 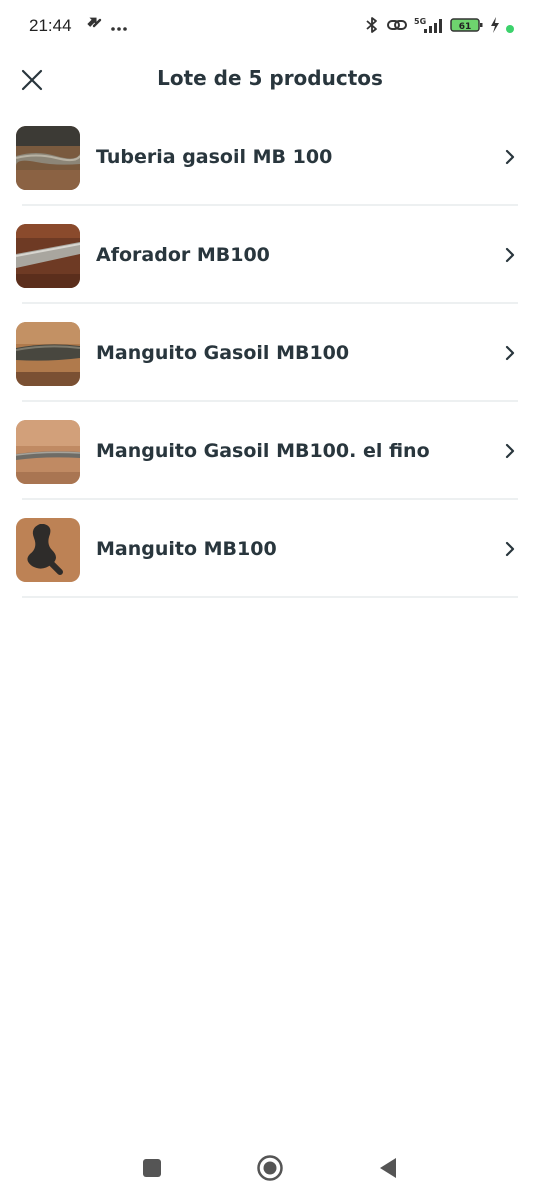 I want to click on recent-apps-icon, so click(x=152, y=1168).